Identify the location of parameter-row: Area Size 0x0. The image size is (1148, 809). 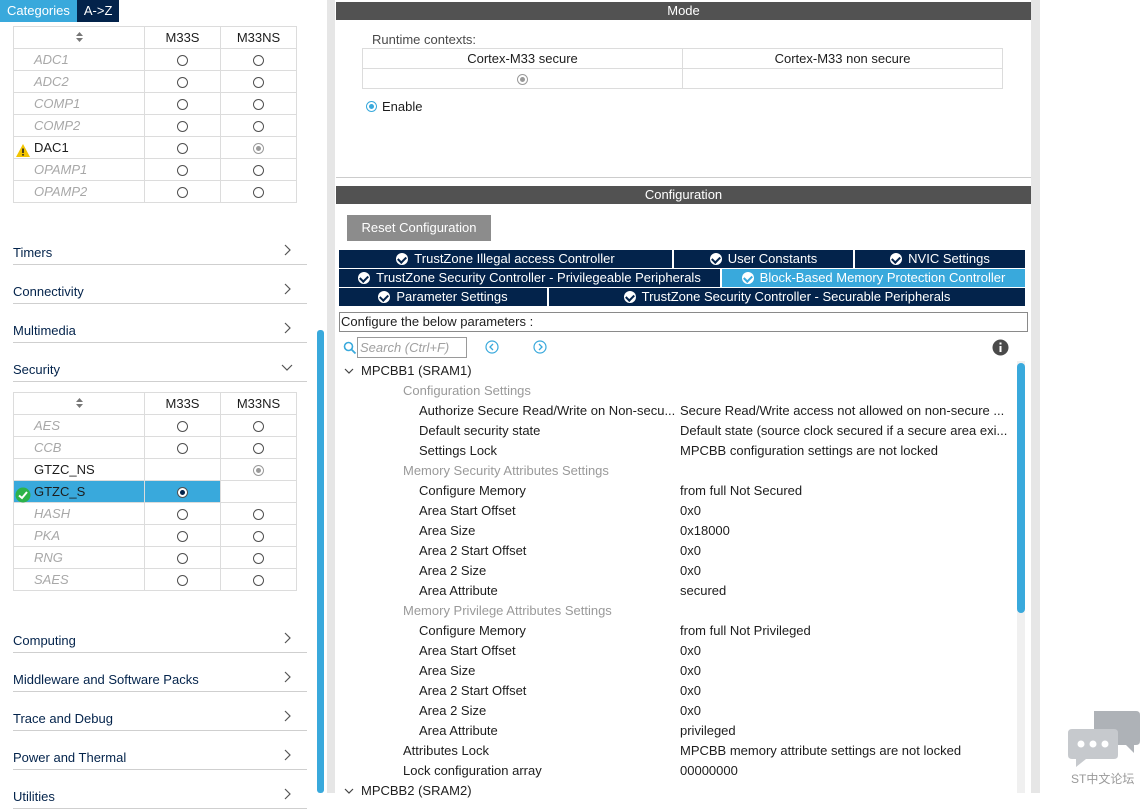
(677, 671).